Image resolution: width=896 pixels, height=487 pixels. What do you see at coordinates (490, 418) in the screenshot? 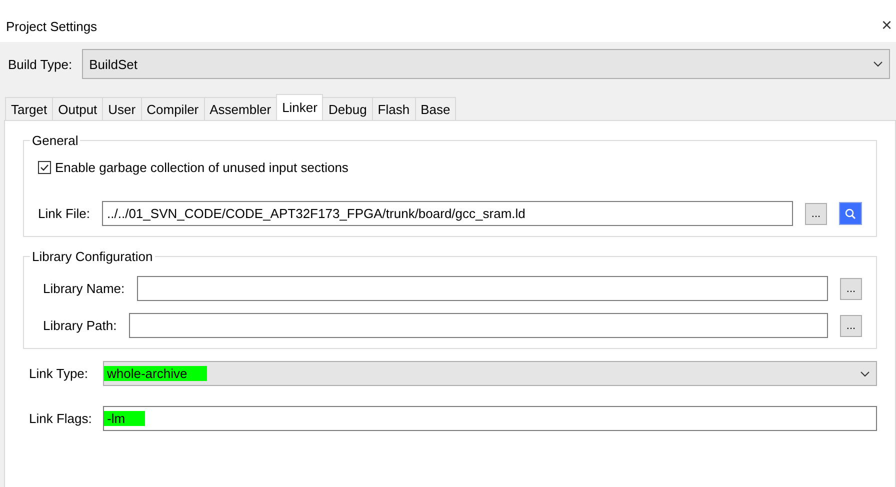
I see `link-flags-field: -lm` at bounding box center [490, 418].